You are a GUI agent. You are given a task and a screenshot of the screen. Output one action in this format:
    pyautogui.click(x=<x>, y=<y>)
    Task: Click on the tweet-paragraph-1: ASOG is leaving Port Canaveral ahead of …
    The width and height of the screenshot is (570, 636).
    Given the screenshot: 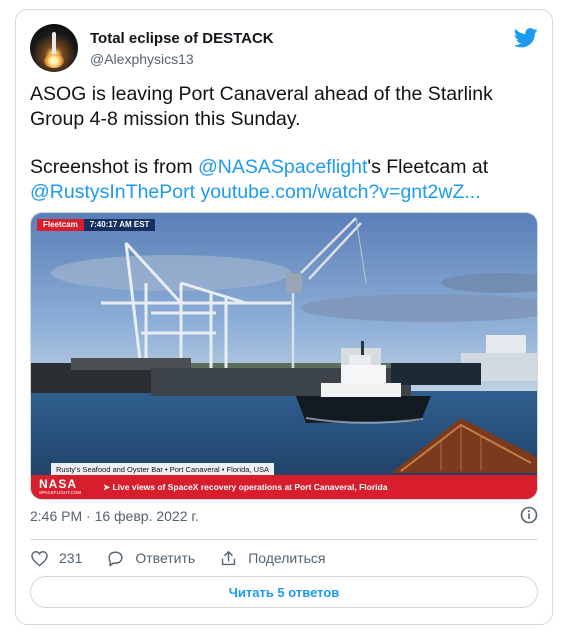 What is the action you would take?
    pyautogui.click(x=261, y=106)
    